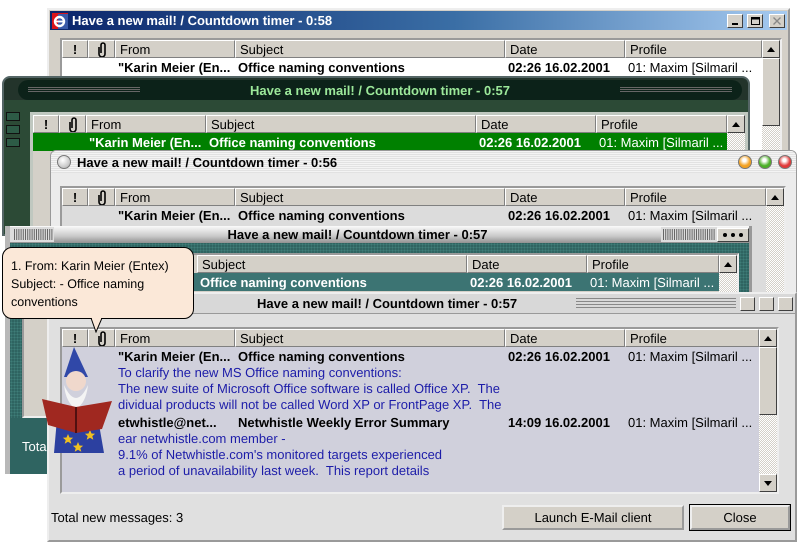 The height and width of the screenshot is (545, 799). Describe the element at coordinates (740, 517) in the screenshot. I see `close-button: Close` at that location.